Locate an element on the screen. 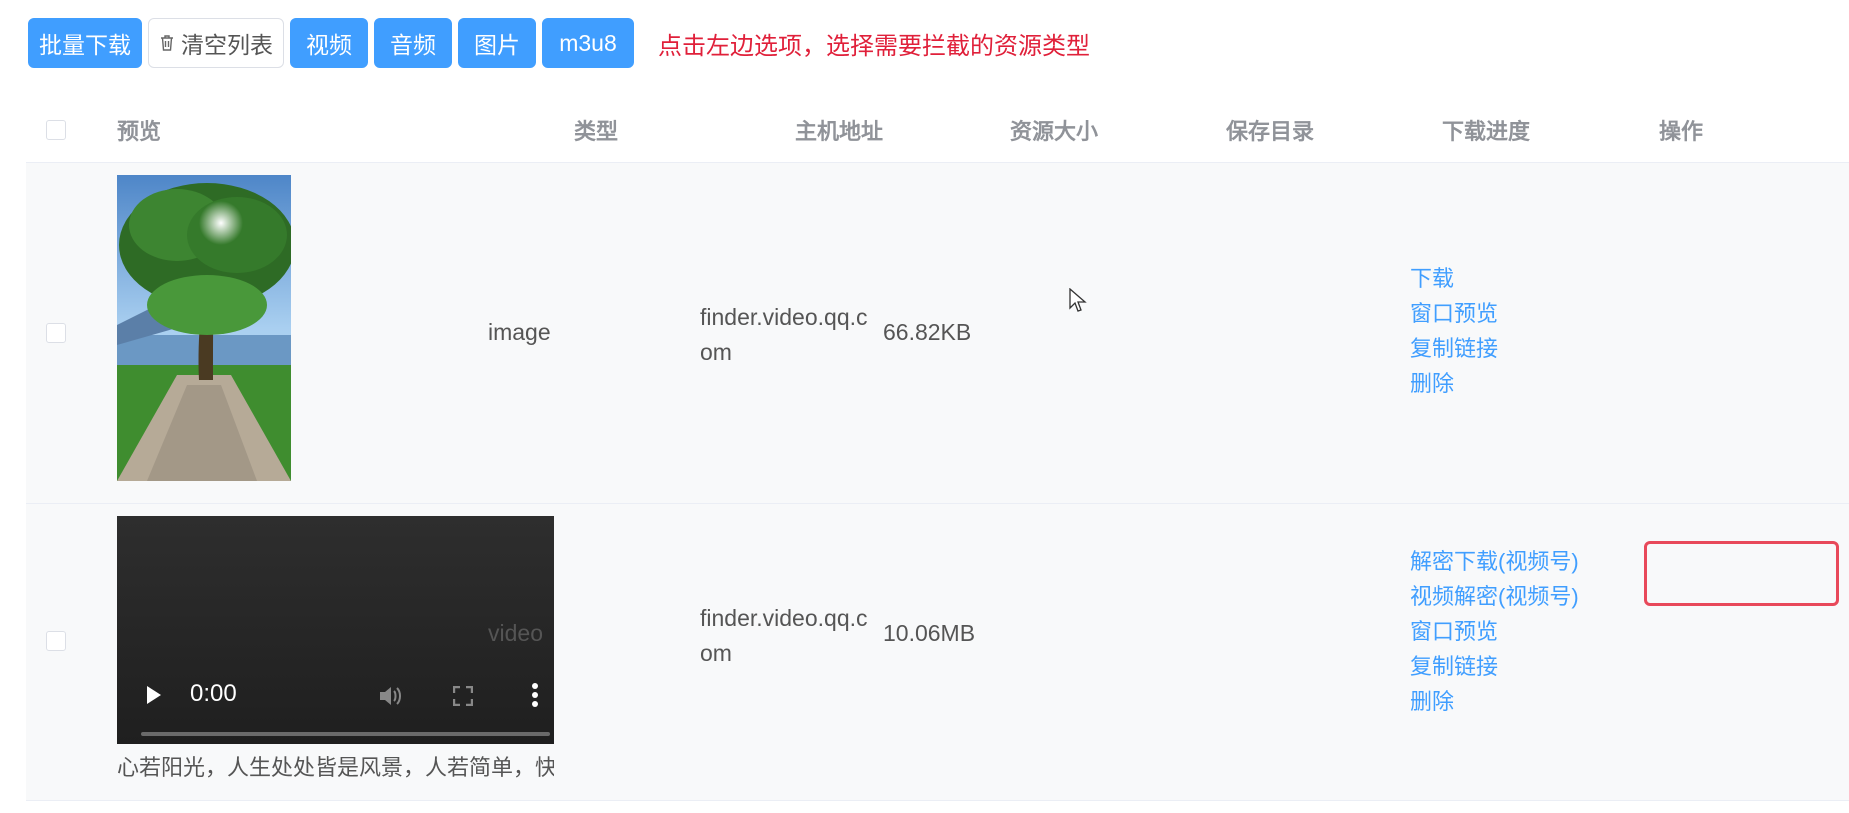  hint-text: 点击左边选项，选择需要拦截的资源类型 is located at coordinates (874, 46).